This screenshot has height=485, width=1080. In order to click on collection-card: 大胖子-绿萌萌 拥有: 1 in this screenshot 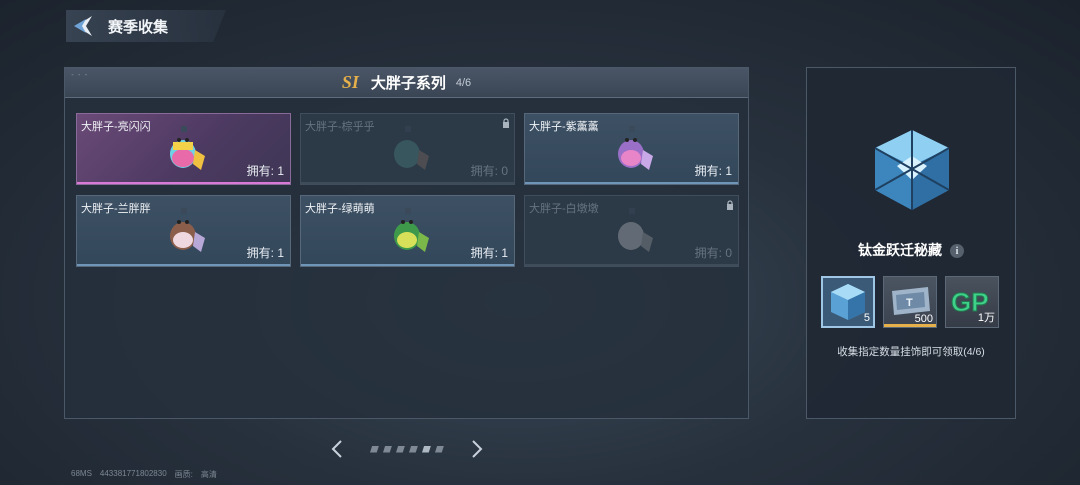, I will do `click(407, 231)`.